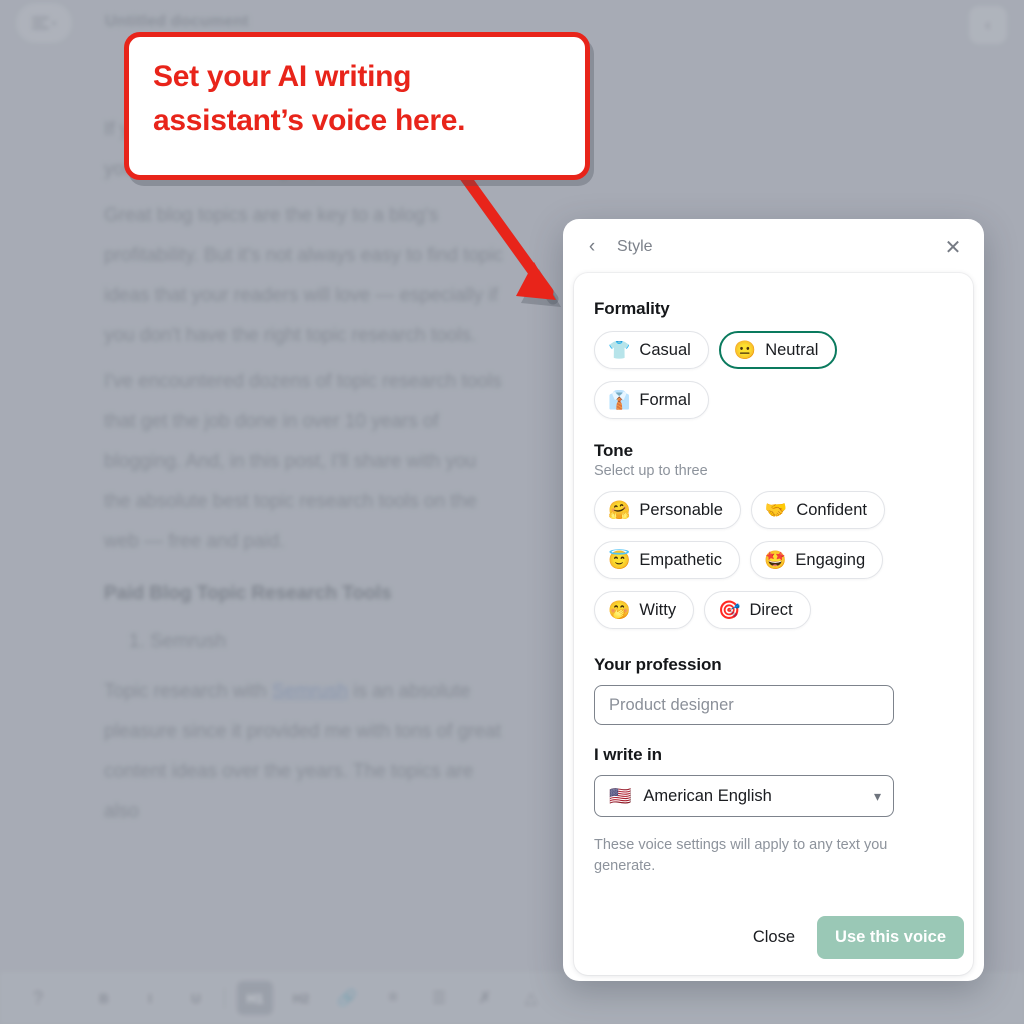 The image size is (1024, 1024). What do you see at coordinates (651, 471) in the screenshot?
I see `tone-subtitle: Select up to three` at bounding box center [651, 471].